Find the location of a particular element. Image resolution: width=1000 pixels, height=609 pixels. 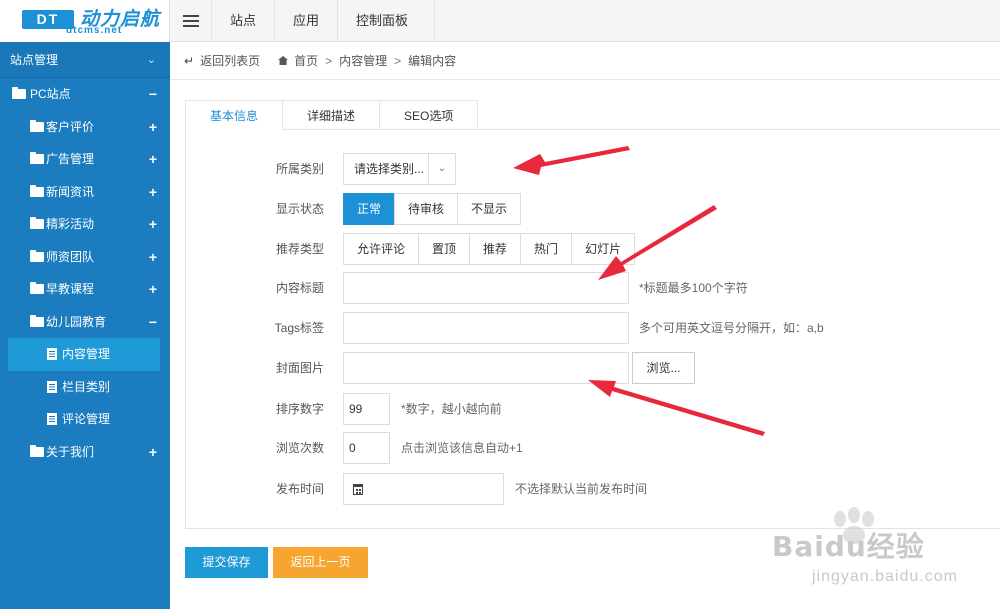

back-arrow-icon: ↵ is located at coordinates (189, 60).